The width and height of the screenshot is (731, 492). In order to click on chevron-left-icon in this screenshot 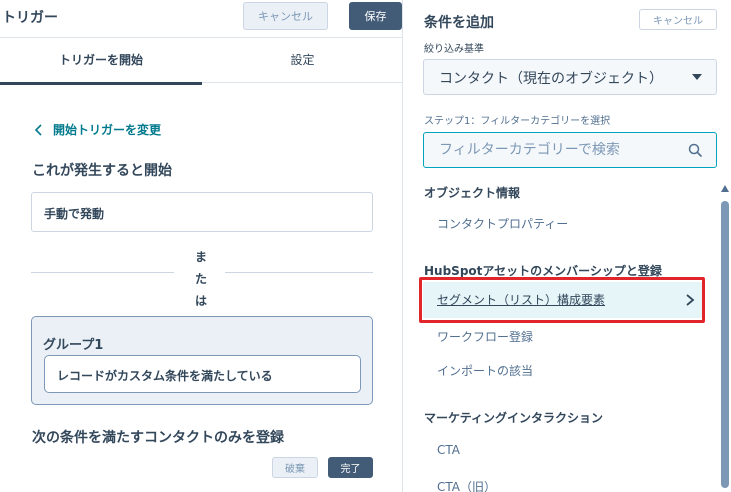, I will do `click(38, 129)`.